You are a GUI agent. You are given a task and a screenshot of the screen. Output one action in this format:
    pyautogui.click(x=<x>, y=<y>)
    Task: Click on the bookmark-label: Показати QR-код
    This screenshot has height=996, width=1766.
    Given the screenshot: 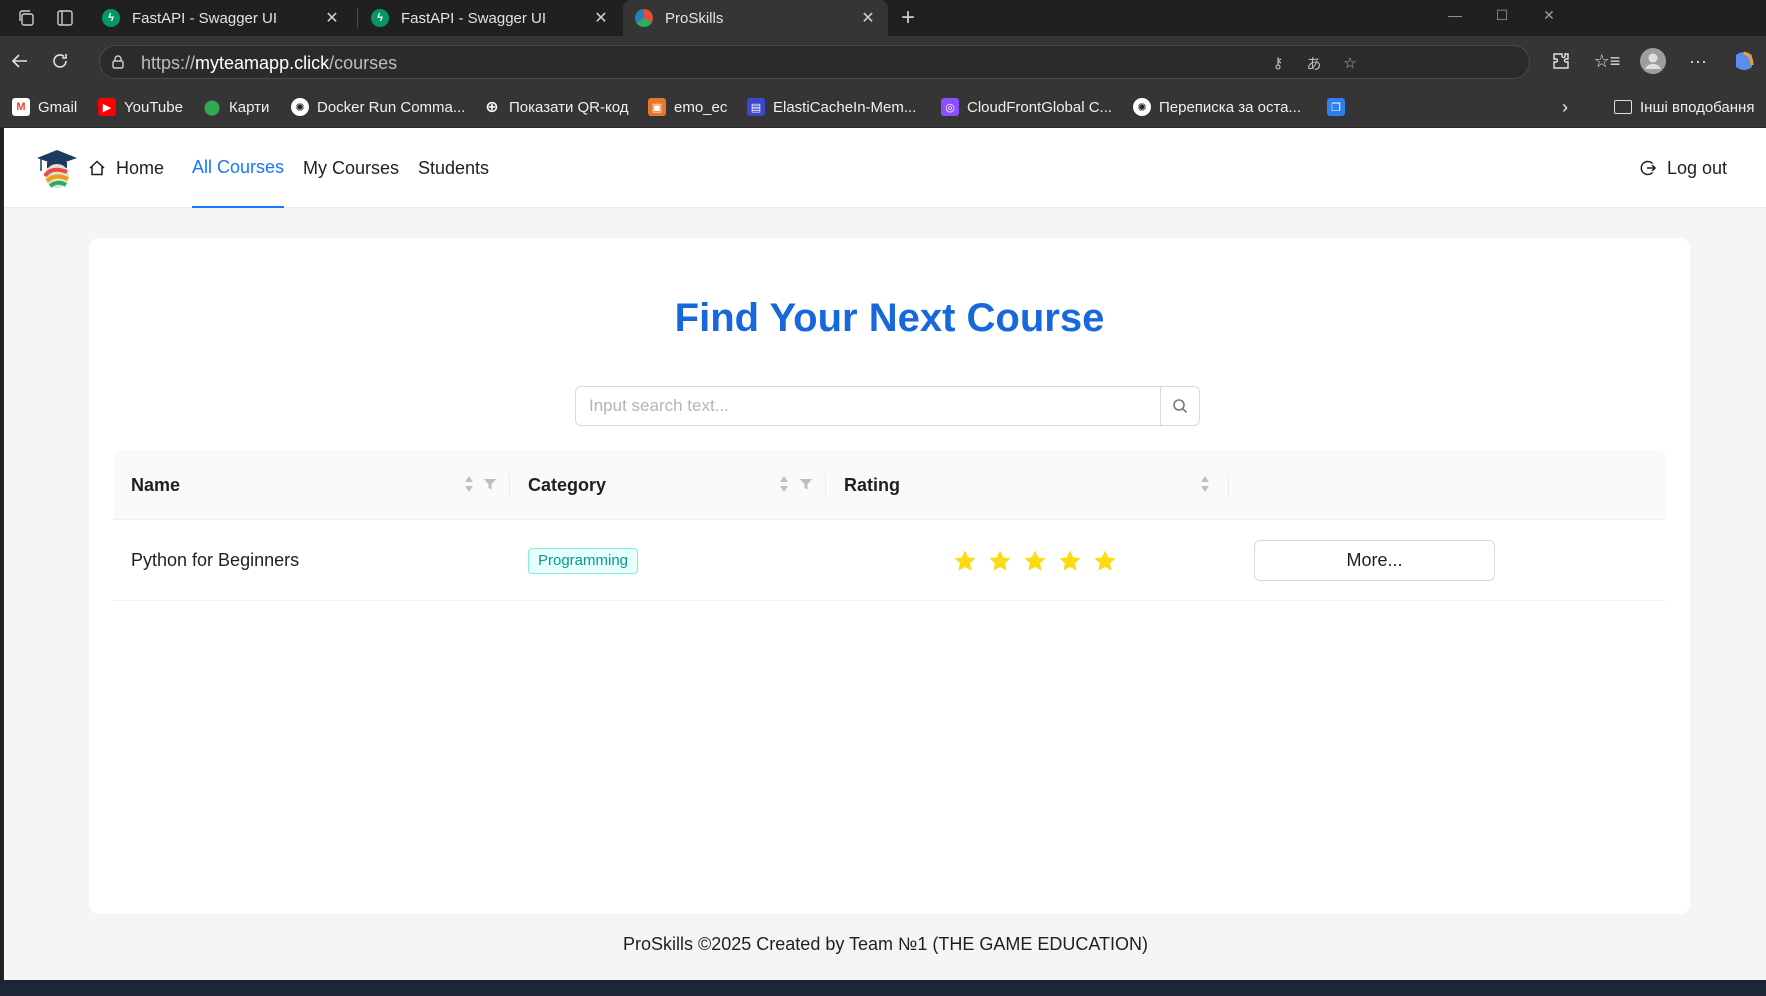 What is the action you would take?
    pyautogui.click(x=569, y=107)
    